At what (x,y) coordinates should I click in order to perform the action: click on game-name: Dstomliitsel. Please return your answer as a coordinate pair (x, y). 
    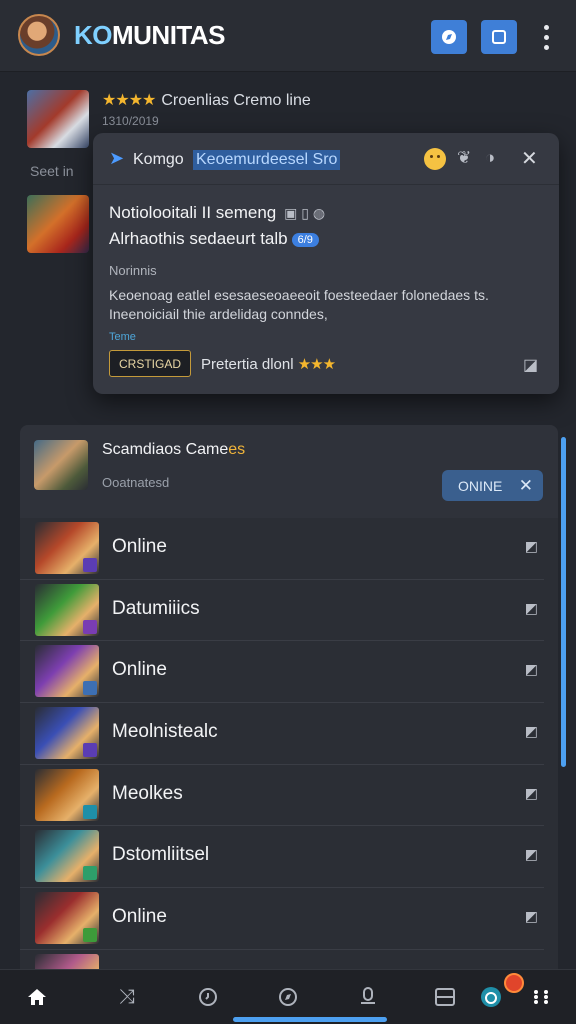
    Looking at the image, I should click on (161, 855).